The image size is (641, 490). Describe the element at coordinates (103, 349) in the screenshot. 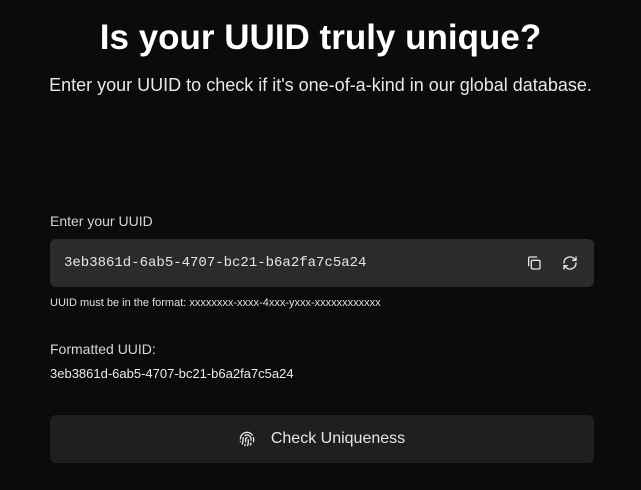

I see `formatted-uuid-label: Formatted UUID:` at that location.